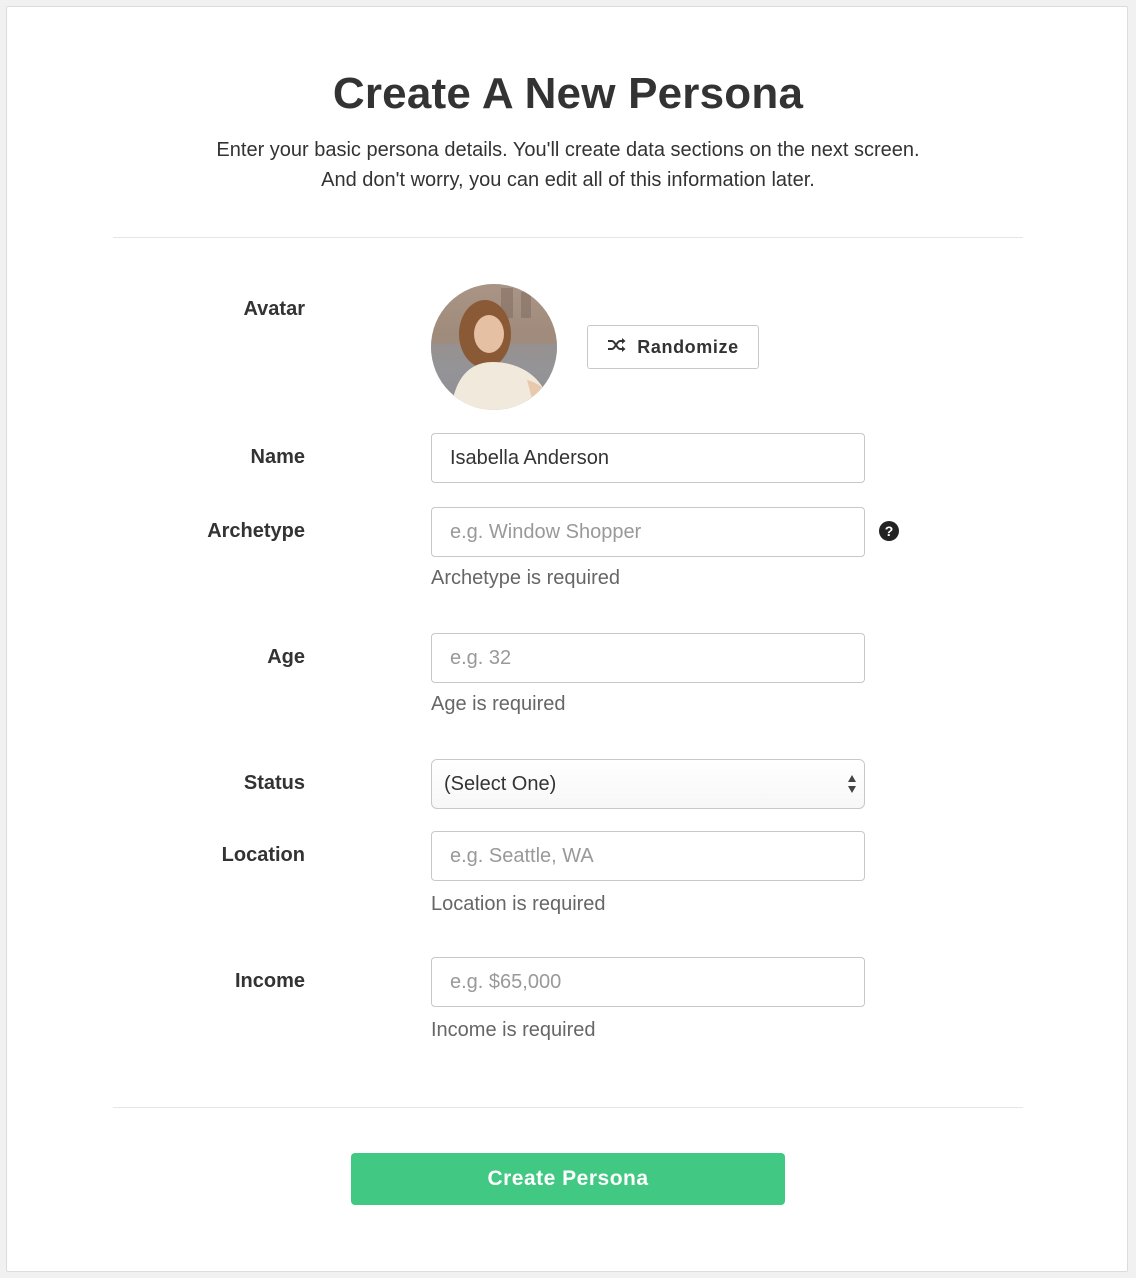 This screenshot has width=1136, height=1278. I want to click on status-selected-value: (Select One), so click(500, 783).